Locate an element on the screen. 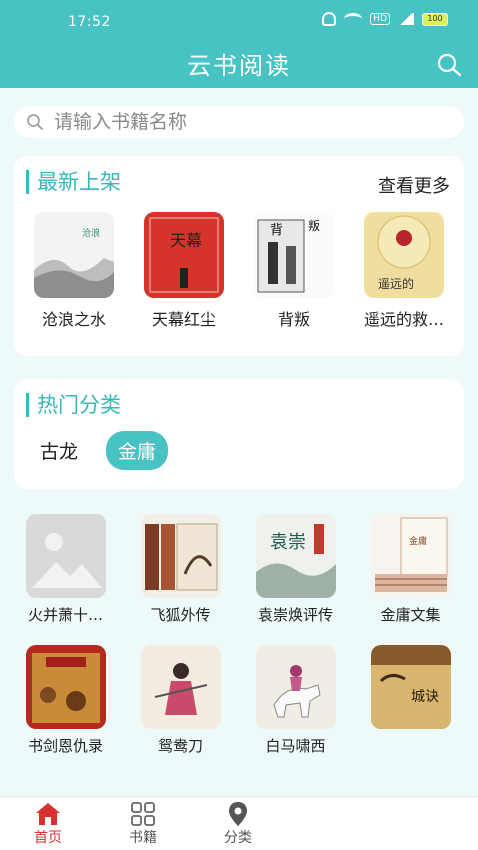  svg-text: 遥远的 is located at coordinates (396, 283).